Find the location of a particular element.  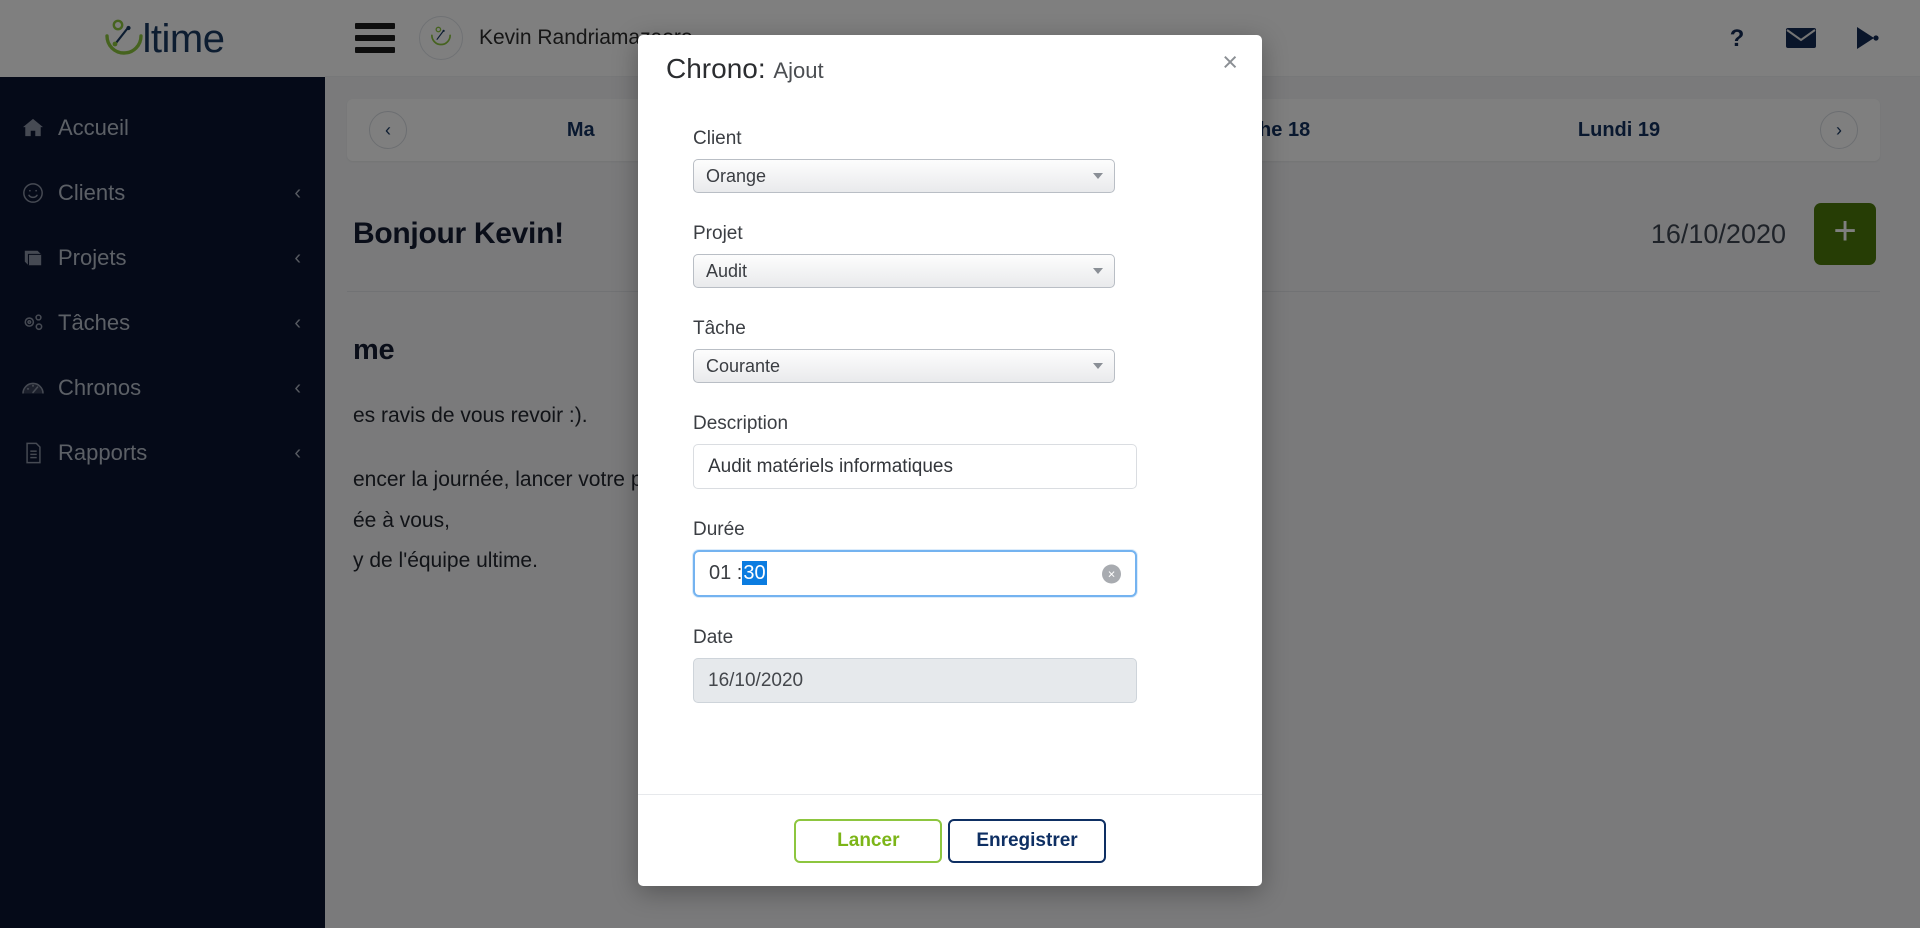

client-select: Orange is located at coordinates (904, 176).